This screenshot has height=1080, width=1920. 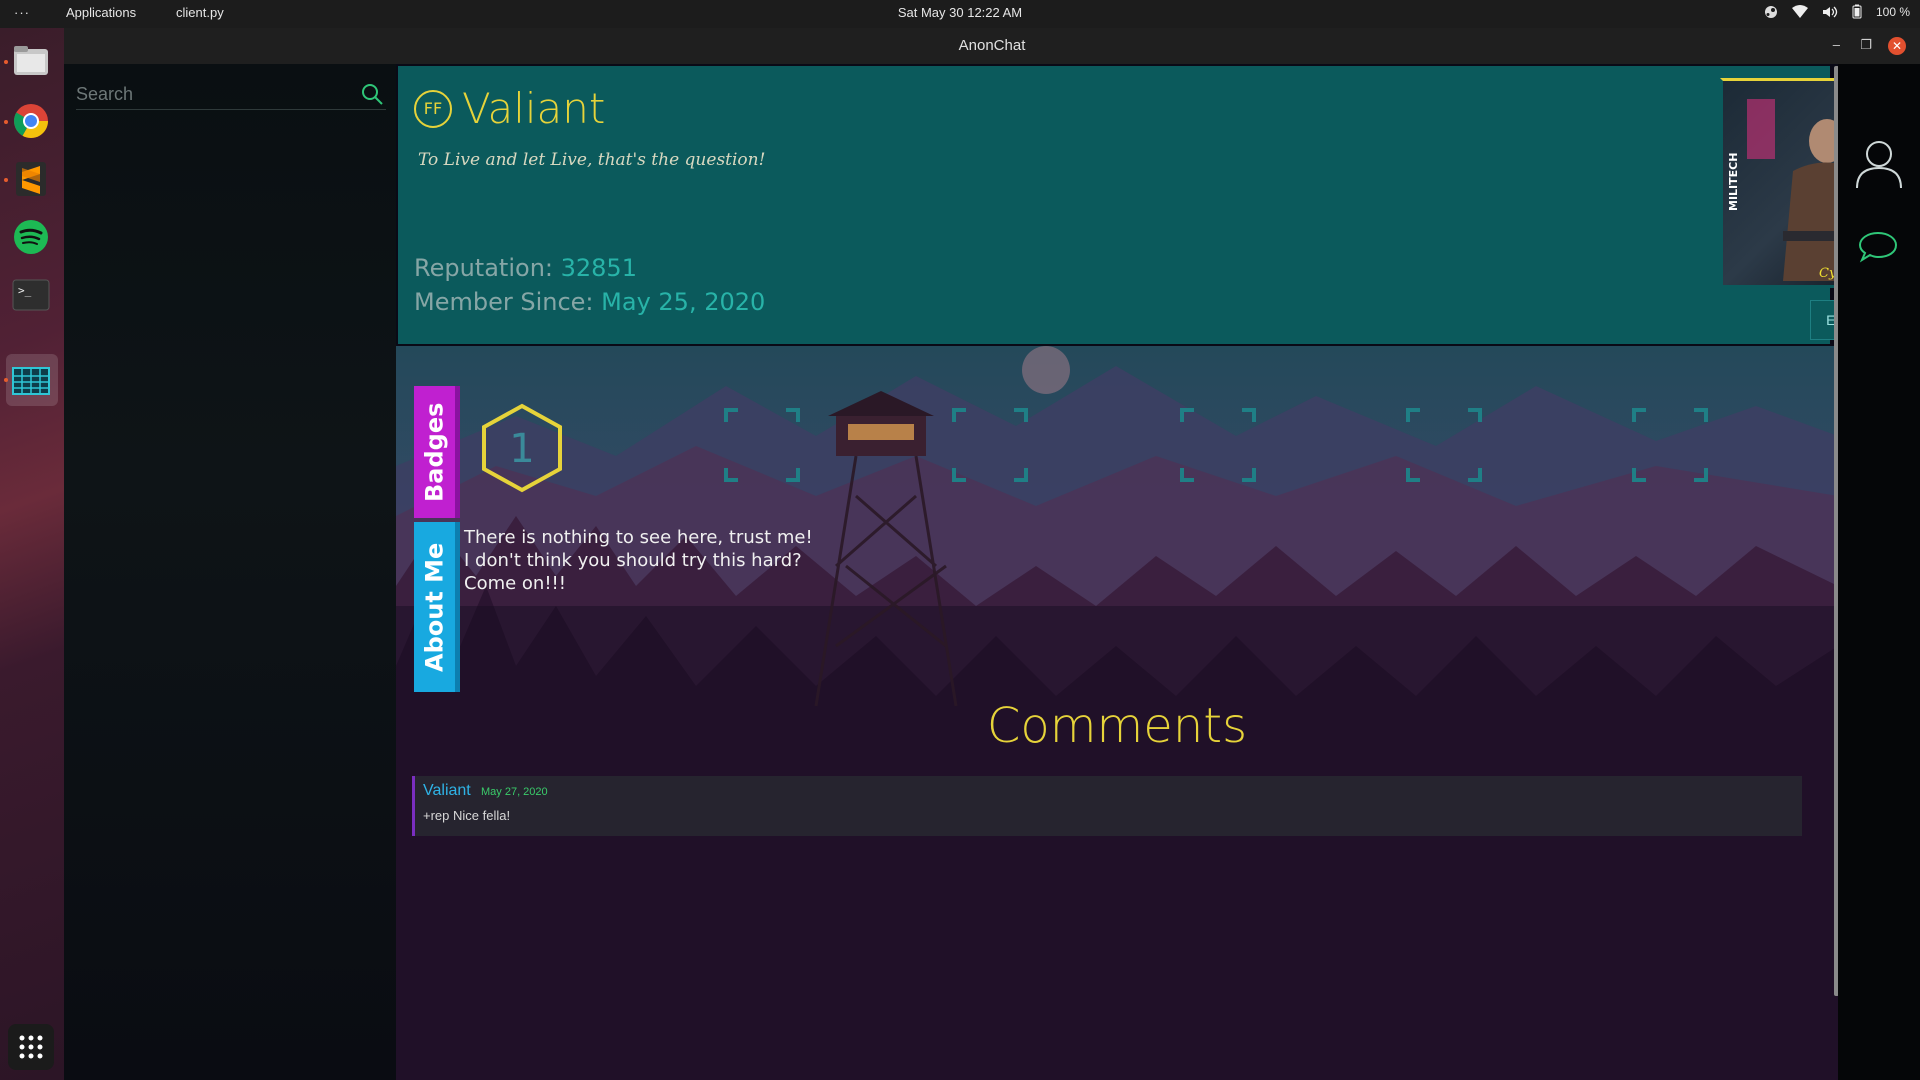 I want to click on spotify-icon, so click(x=31, y=237).